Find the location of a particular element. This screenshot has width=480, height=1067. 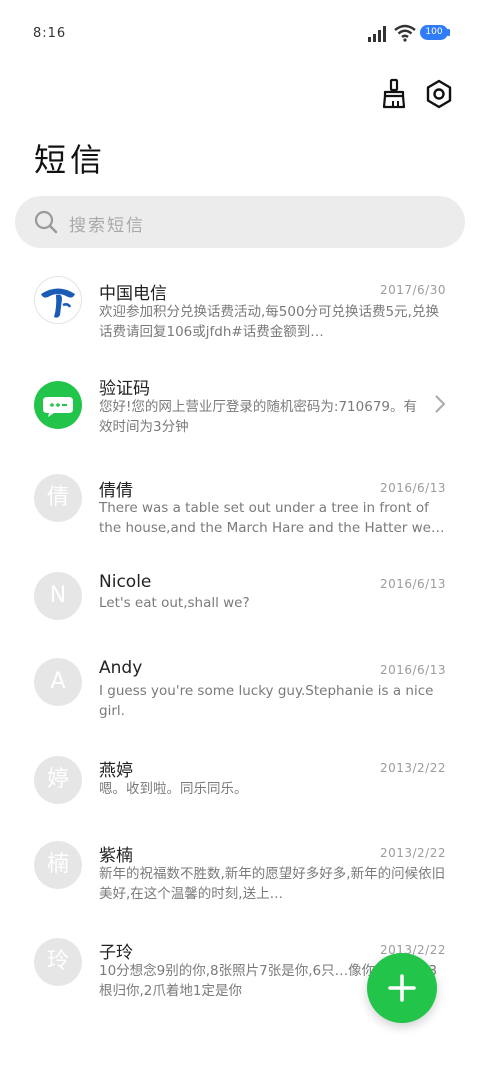

status-bar: 8:16 100 is located at coordinates (240, 30).